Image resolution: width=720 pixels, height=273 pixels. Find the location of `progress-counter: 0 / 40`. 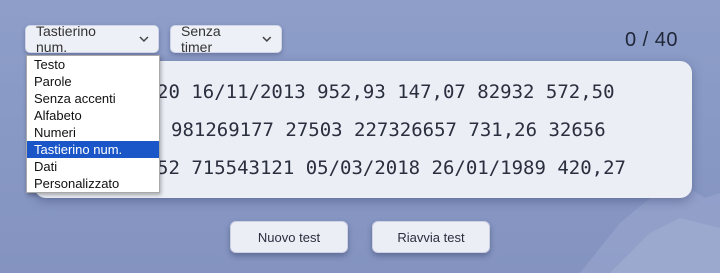

progress-counter: 0 / 40 is located at coordinates (651, 40).